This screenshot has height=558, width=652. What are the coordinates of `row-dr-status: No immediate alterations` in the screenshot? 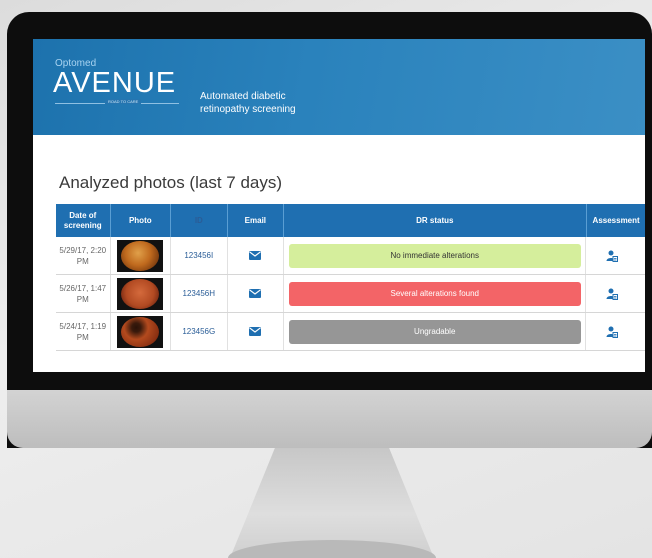 It's located at (435, 255).